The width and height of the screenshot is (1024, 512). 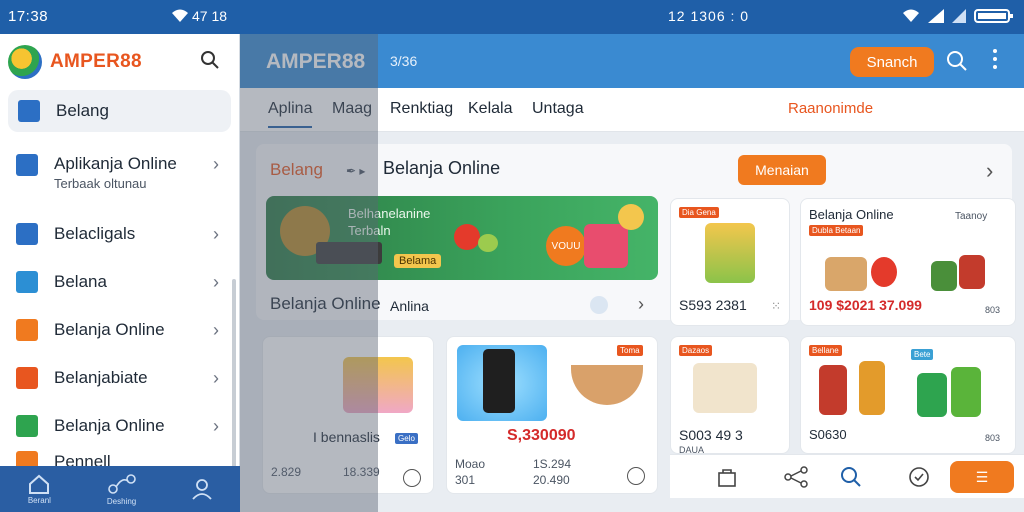 What do you see at coordinates (692, 449) in the screenshot?
I see `product-extra: DAUA` at bounding box center [692, 449].